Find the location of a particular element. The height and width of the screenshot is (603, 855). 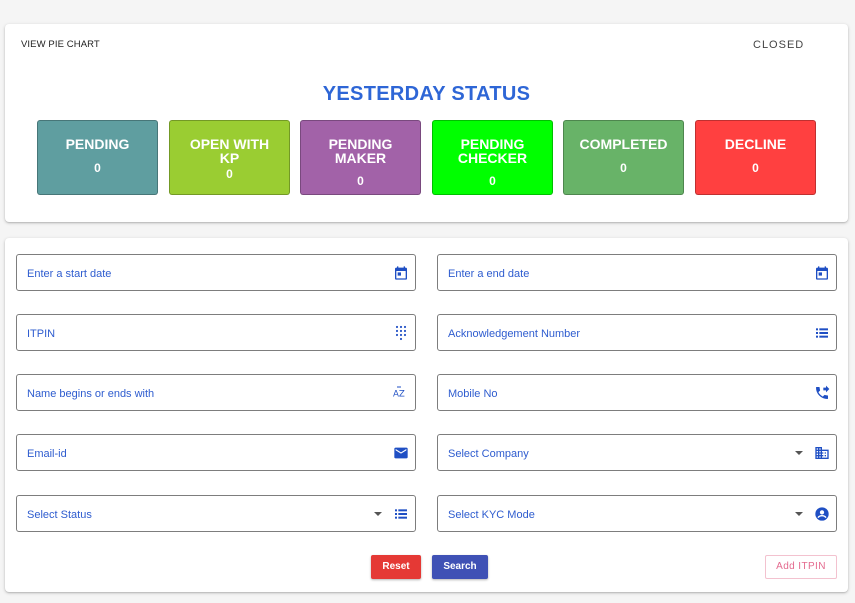

account-circle-icon is located at coordinates (822, 514).